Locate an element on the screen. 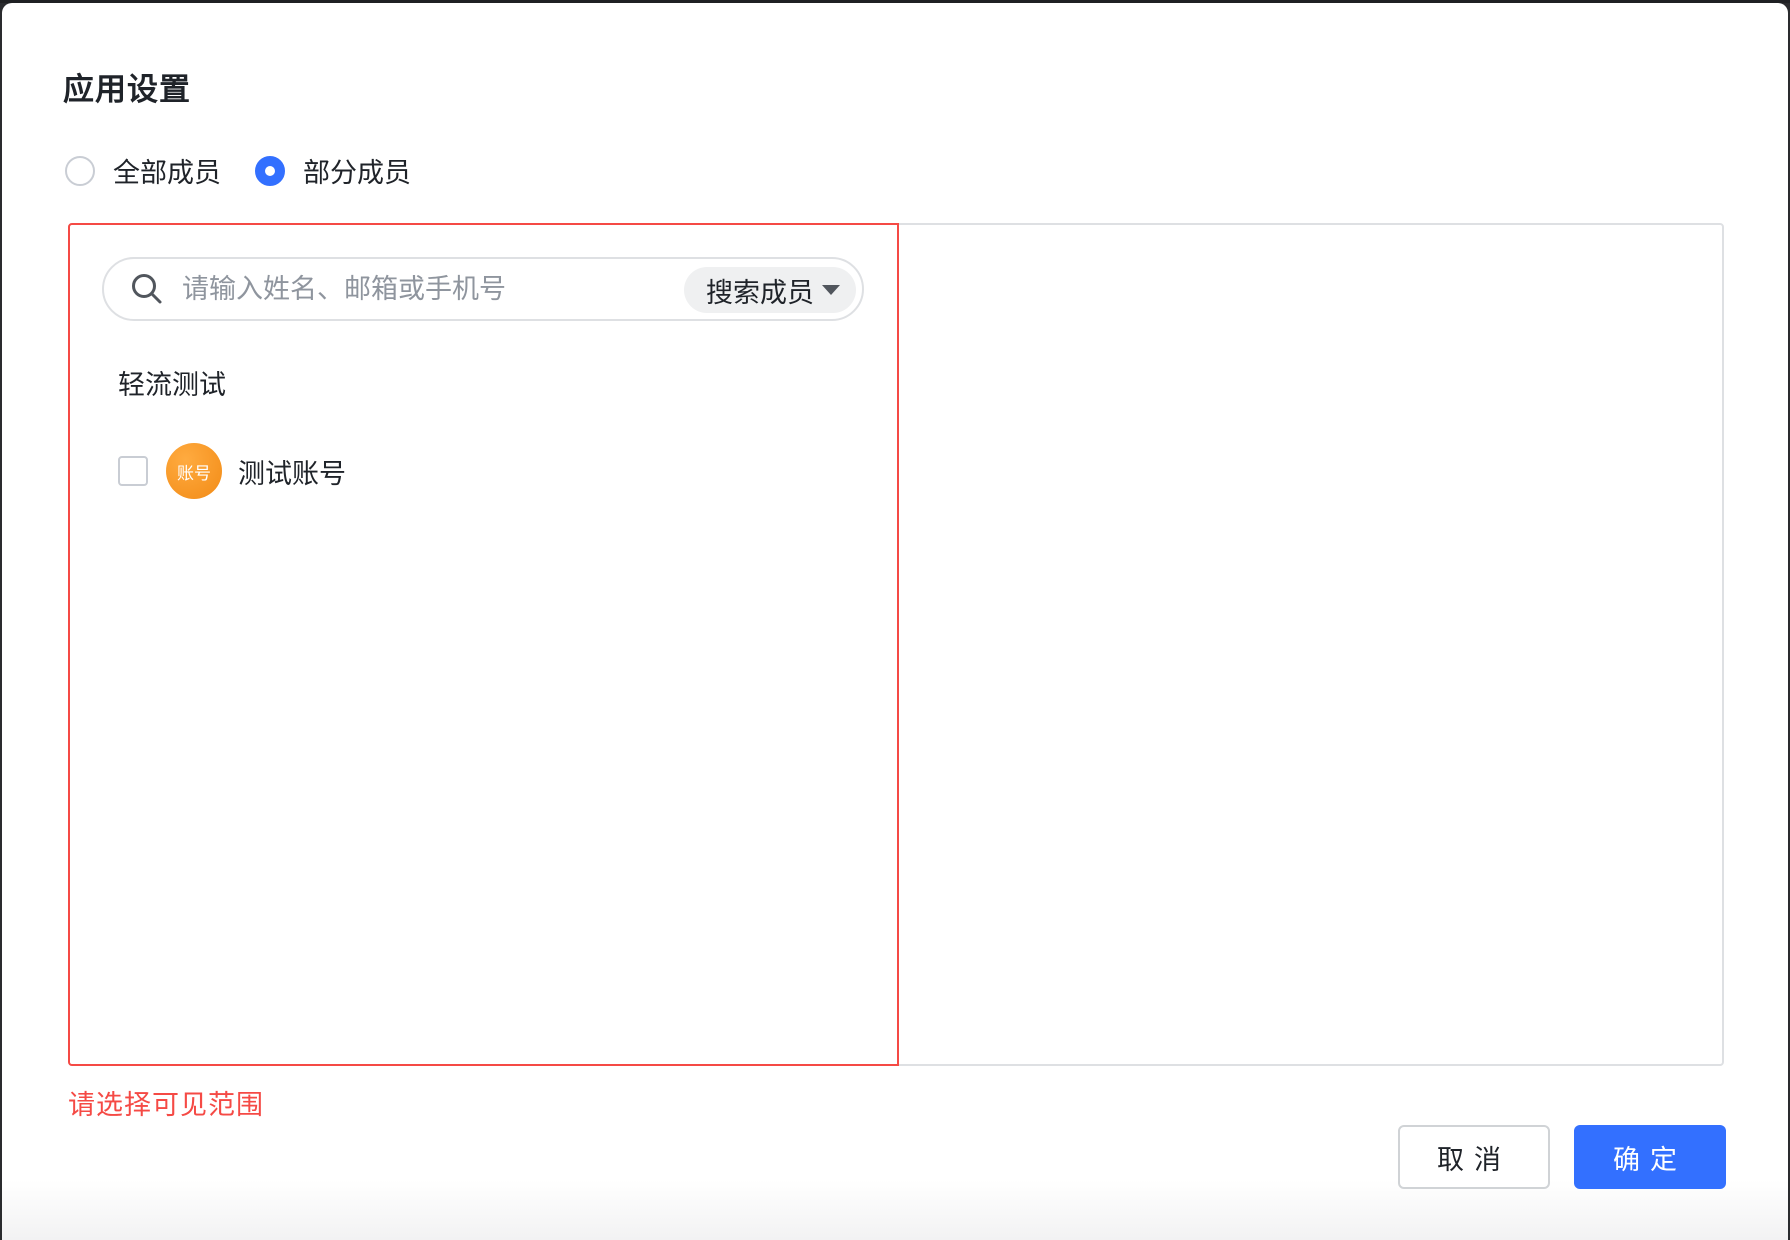 Image resolution: width=1790 pixels, height=1240 pixels. scope-radio-group: 全部成员 部分成员 is located at coordinates (255, 170).